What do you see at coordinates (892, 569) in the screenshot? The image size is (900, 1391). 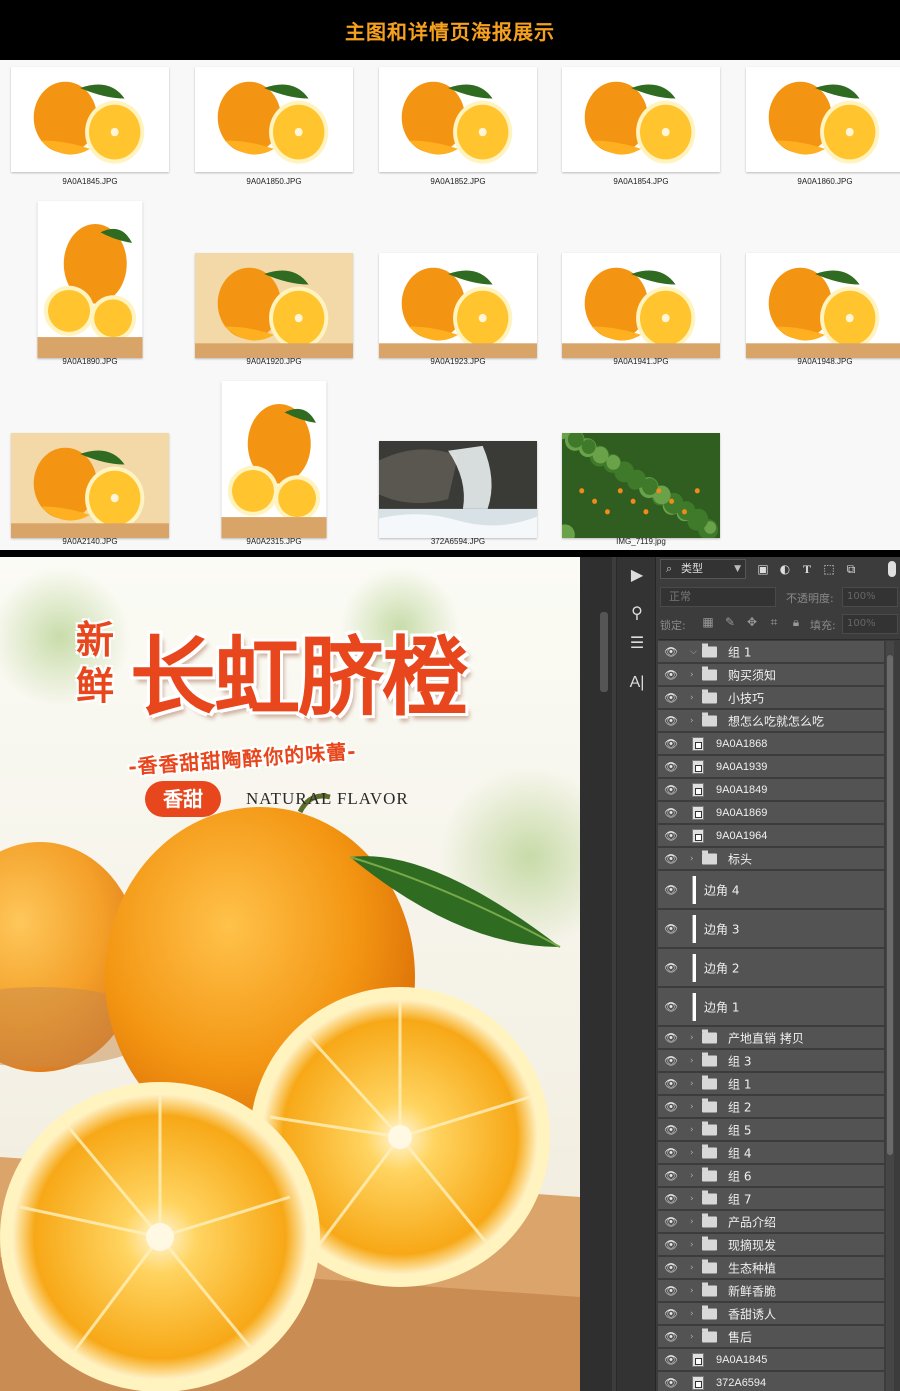 I see `filter-toggle` at bounding box center [892, 569].